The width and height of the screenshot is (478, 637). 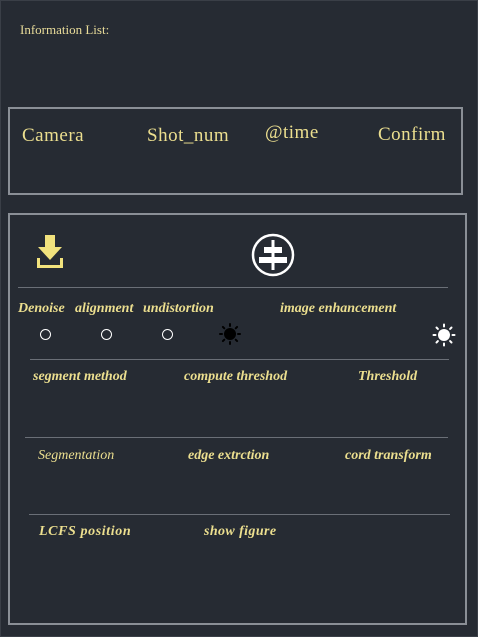 I want to click on information-list-title: Information List:, so click(x=65, y=29).